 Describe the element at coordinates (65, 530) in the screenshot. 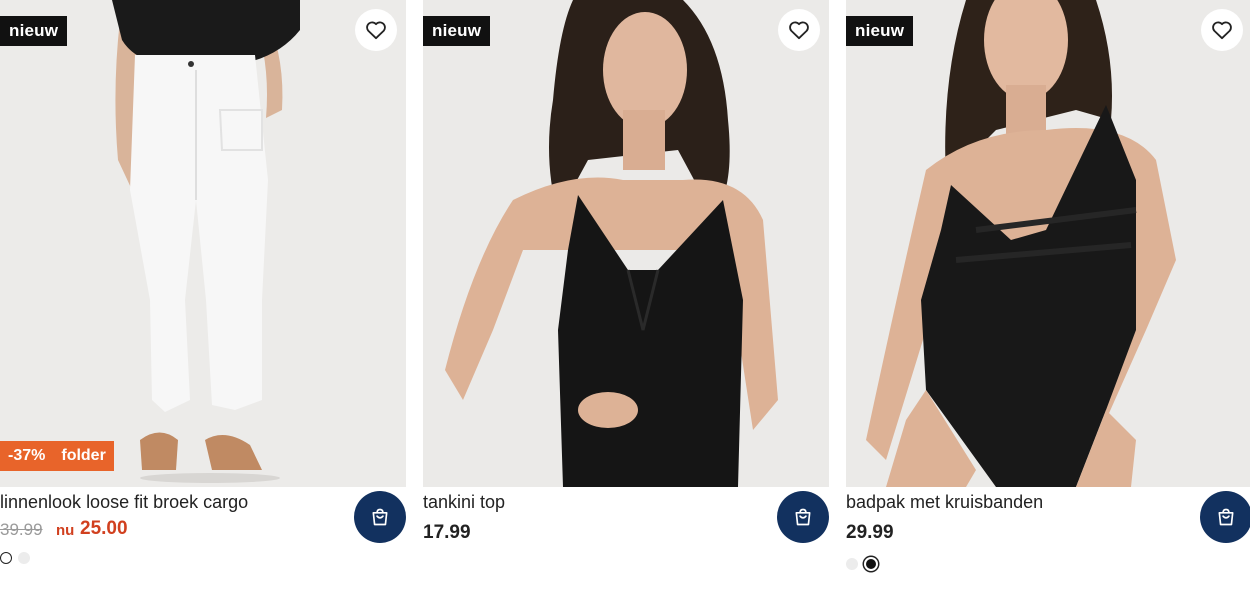

I see `sale-price-prefix: nu` at that location.